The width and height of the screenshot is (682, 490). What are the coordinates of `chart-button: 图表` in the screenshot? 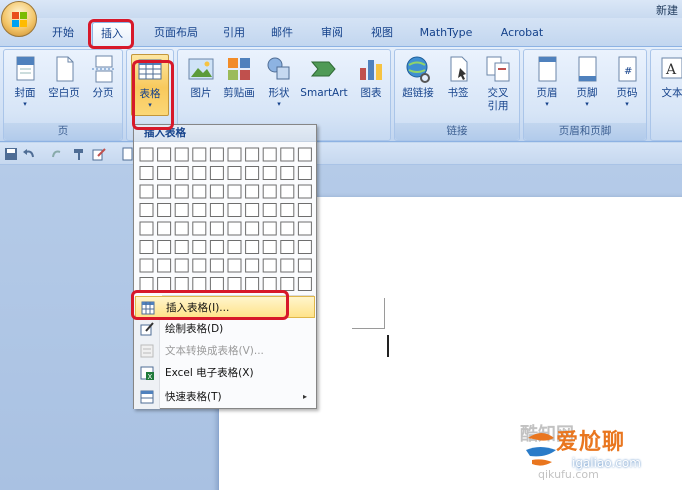 It's located at (371, 85).